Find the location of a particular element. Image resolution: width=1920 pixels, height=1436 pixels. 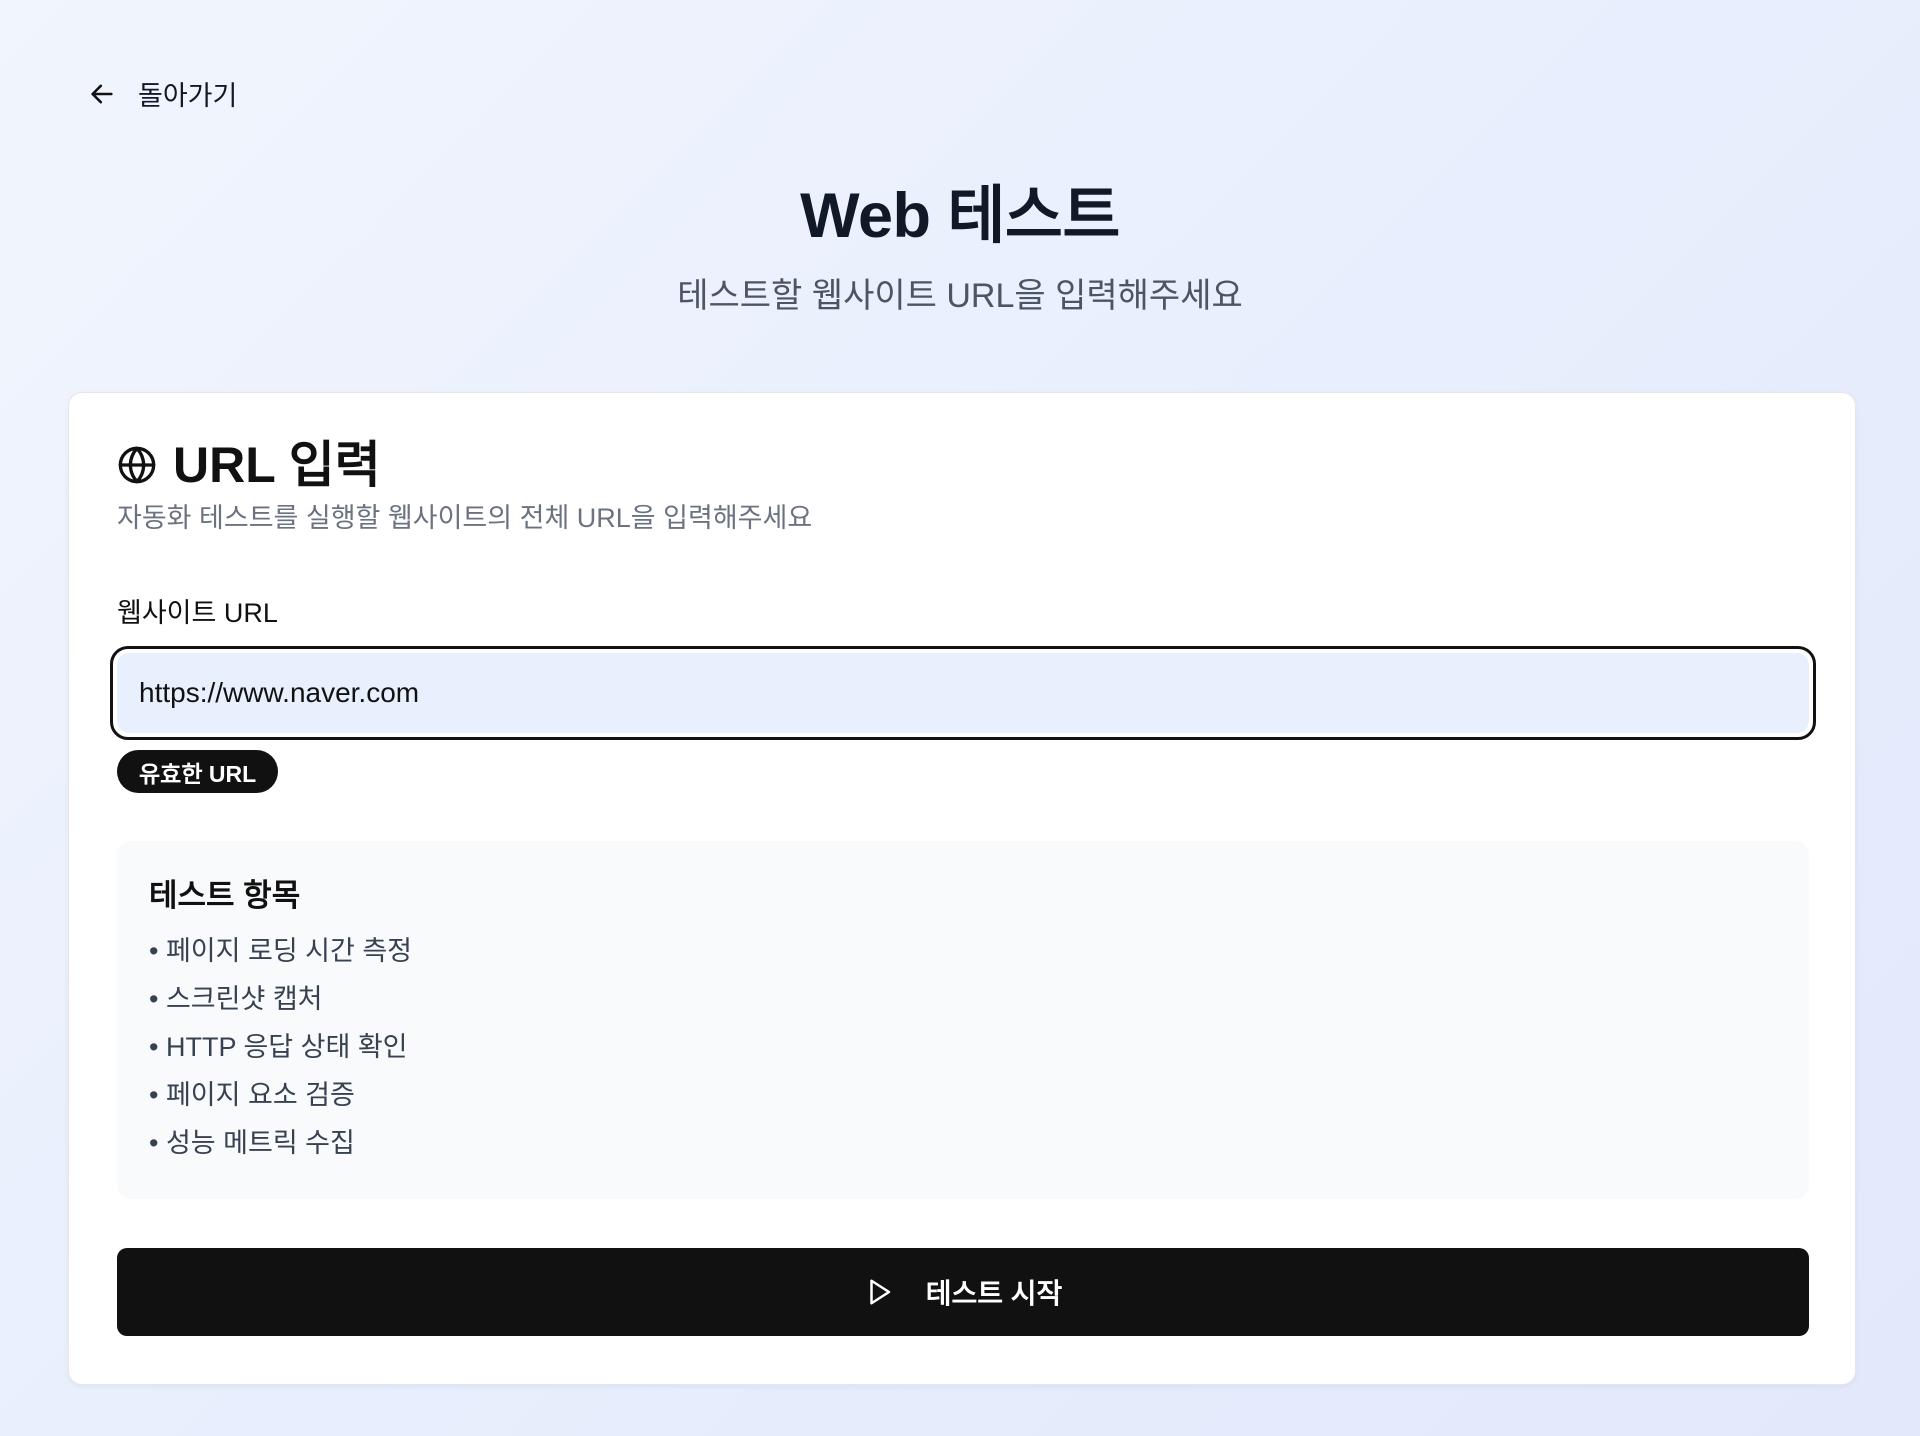

back-link: 돌아가기 is located at coordinates (162, 93).